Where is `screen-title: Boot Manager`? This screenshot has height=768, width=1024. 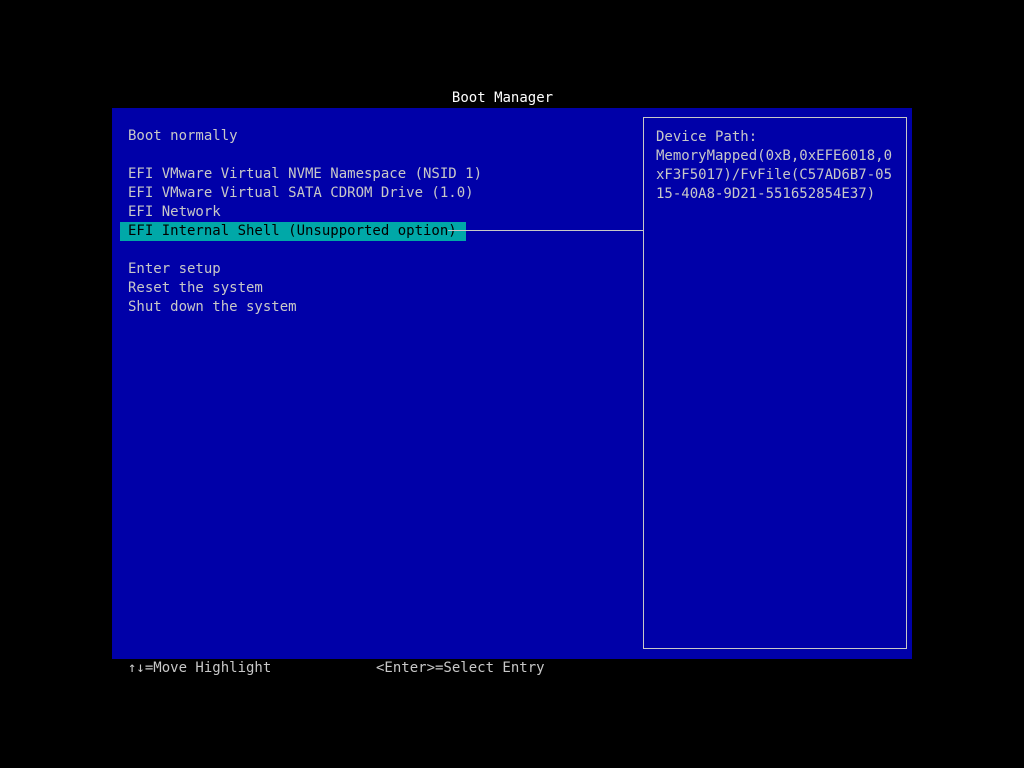 screen-title: Boot Manager is located at coordinates (502, 98).